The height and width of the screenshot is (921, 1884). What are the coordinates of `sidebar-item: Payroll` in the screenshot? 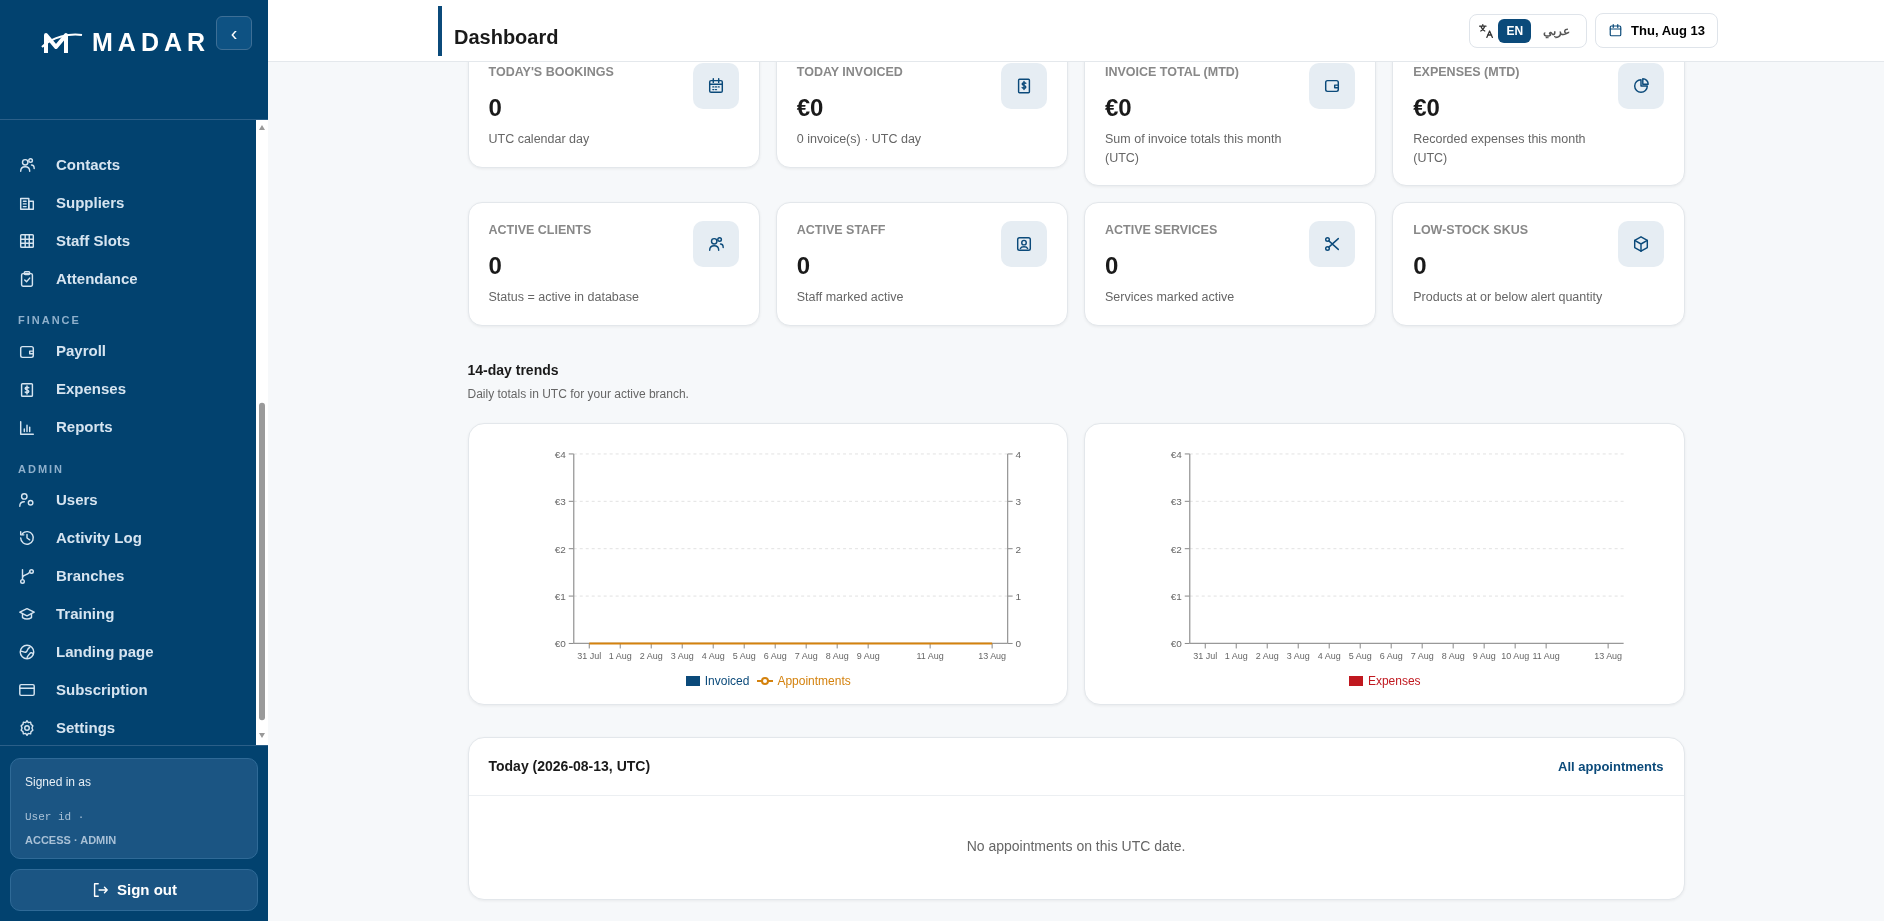 It's located at (137, 351).